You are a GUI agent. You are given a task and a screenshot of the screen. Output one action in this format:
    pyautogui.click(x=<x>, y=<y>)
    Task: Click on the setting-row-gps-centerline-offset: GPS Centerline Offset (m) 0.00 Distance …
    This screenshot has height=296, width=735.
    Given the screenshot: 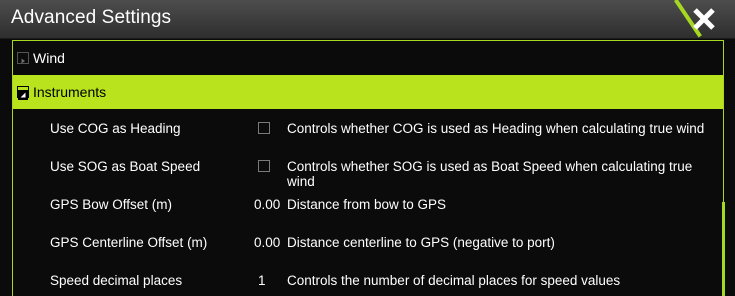 What is the action you would take?
    pyautogui.click(x=368, y=243)
    